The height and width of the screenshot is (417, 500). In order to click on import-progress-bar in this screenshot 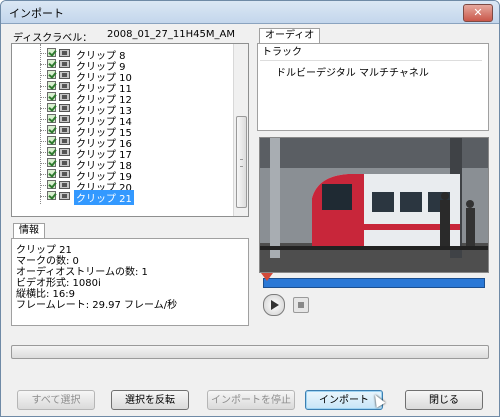, I will do `click(250, 352)`.